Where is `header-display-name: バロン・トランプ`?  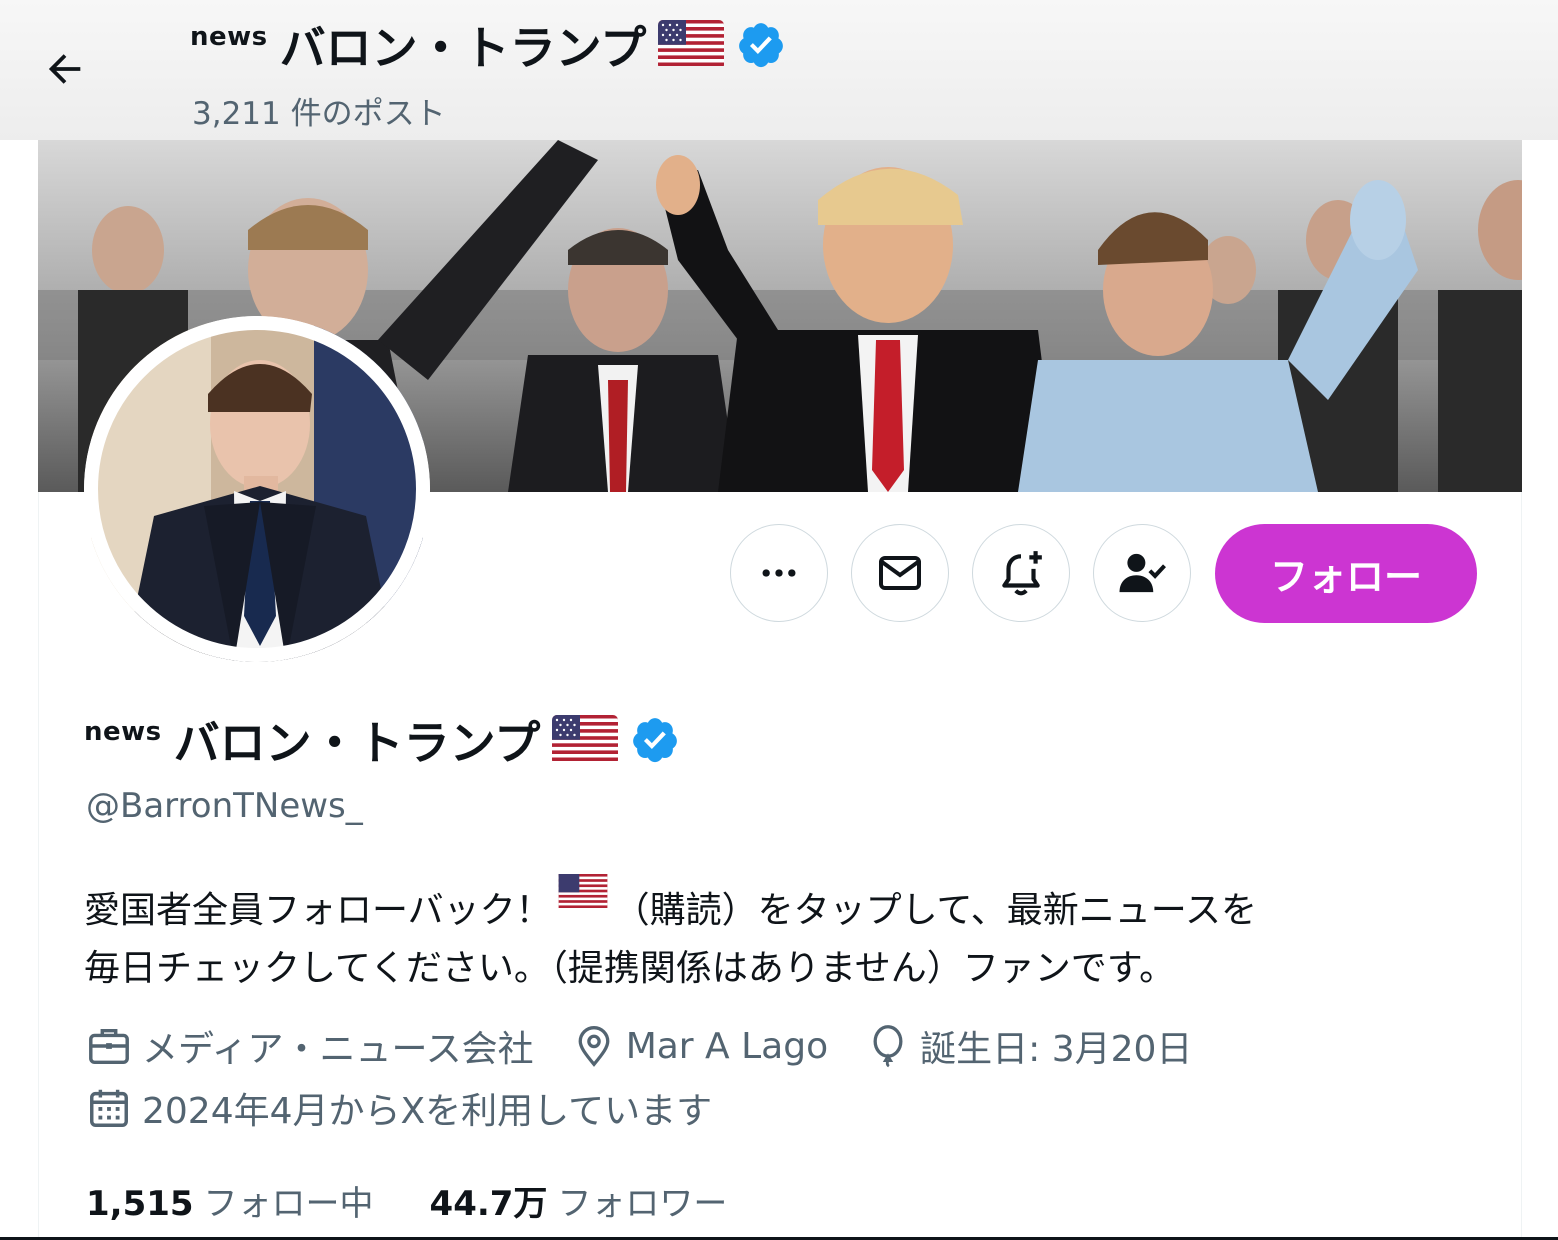 header-display-name: バロン・トランプ is located at coordinates (463, 48).